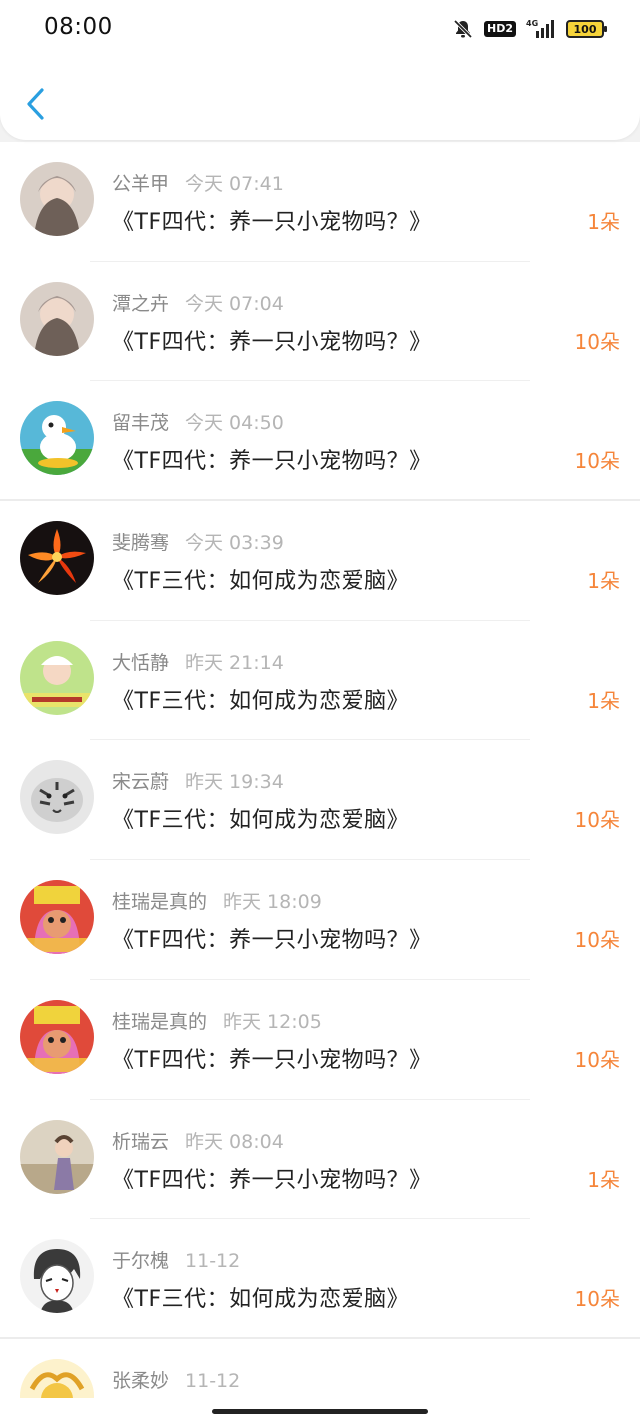  I want to click on list-item: 宋云蔚 昨天 19:34 《TF三代：如何成为恋爱脑》 10朵, so click(320, 800).